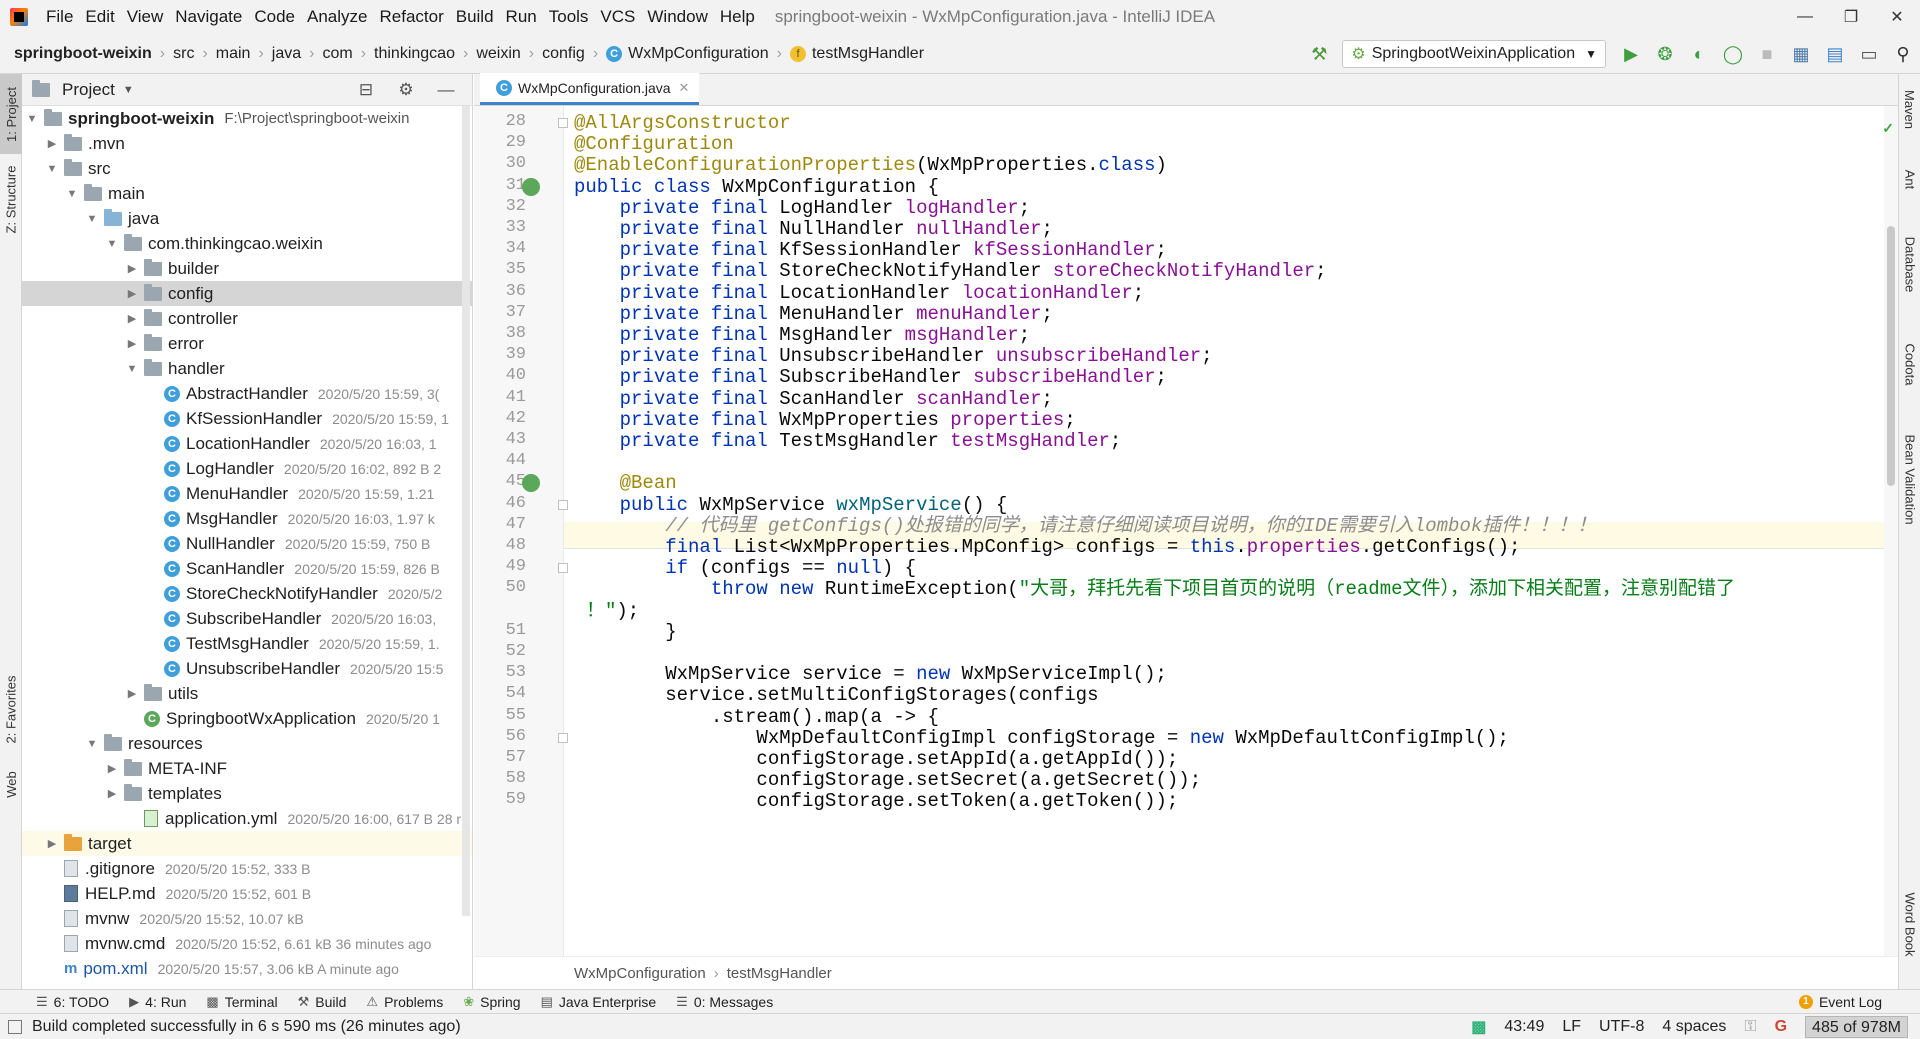  Describe the element at coordinates (466, 511) in the screenshot. I see `tree-scrollbar` at that location.